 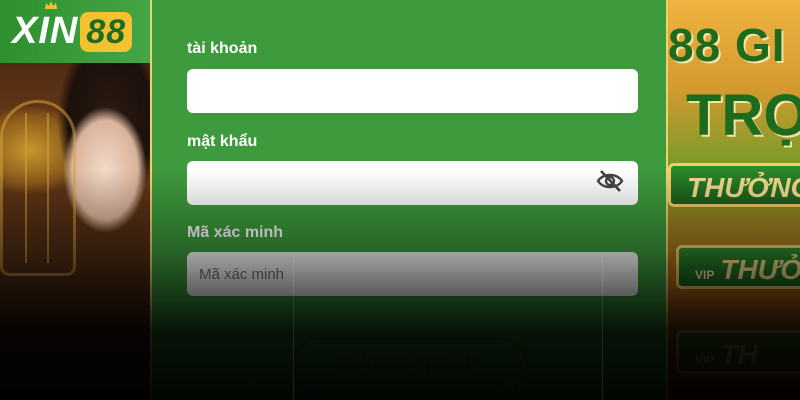 I want to click on promo-badge-text: THƯỞNG, so click(x=743, y=187).